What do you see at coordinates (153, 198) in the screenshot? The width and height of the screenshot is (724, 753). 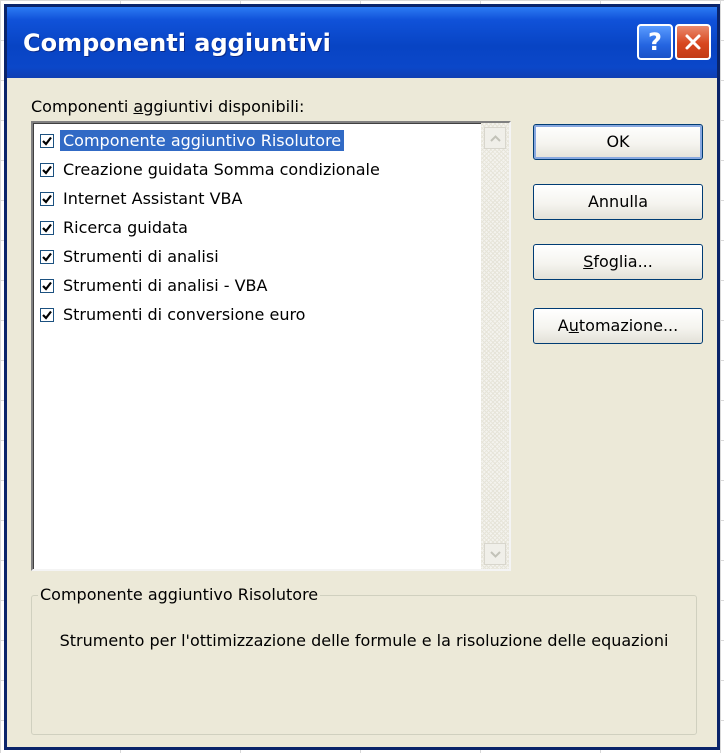 I see `addin-label: Internet Assistant VBA` at bounding box center [153, 198].